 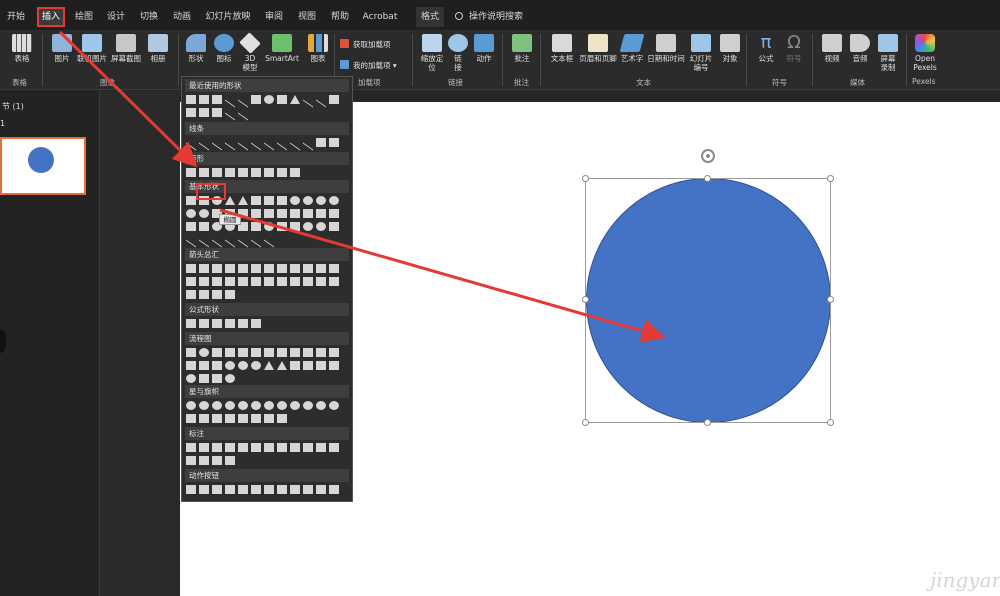 What do you see at coordinates (484, 54) in the screenshot?
I see `action-button: 动作` at bounding box center [484, 54].